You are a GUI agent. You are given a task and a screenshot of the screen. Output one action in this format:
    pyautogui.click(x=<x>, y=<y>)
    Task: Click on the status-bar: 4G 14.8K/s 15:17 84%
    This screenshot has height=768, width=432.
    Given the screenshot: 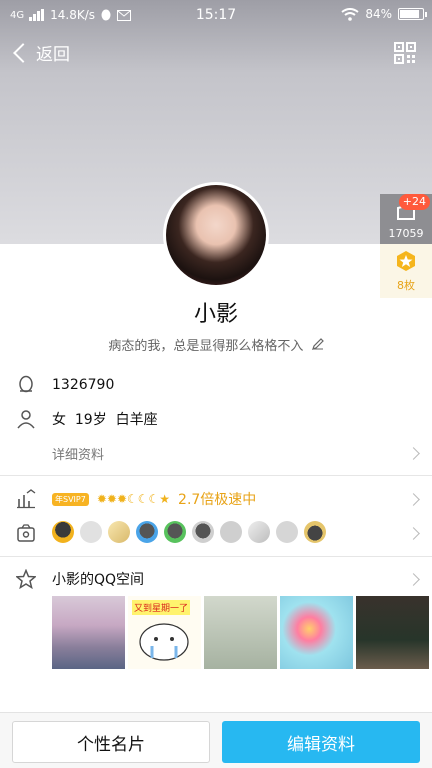 What is the action you would take?
    pyautogui.click(x=216, y=15)
    